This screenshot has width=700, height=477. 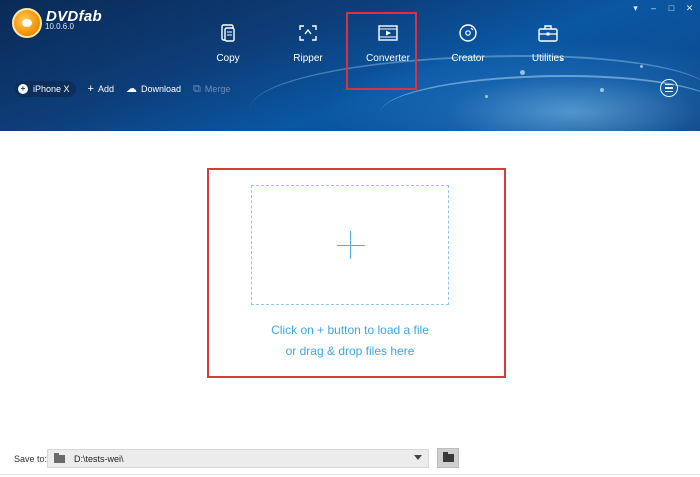 What do you see at coordinates (350, 330) in the screenshot?
I see `drop-hint-line1: Click on + button to load a file` at bounding box center [350, 330].